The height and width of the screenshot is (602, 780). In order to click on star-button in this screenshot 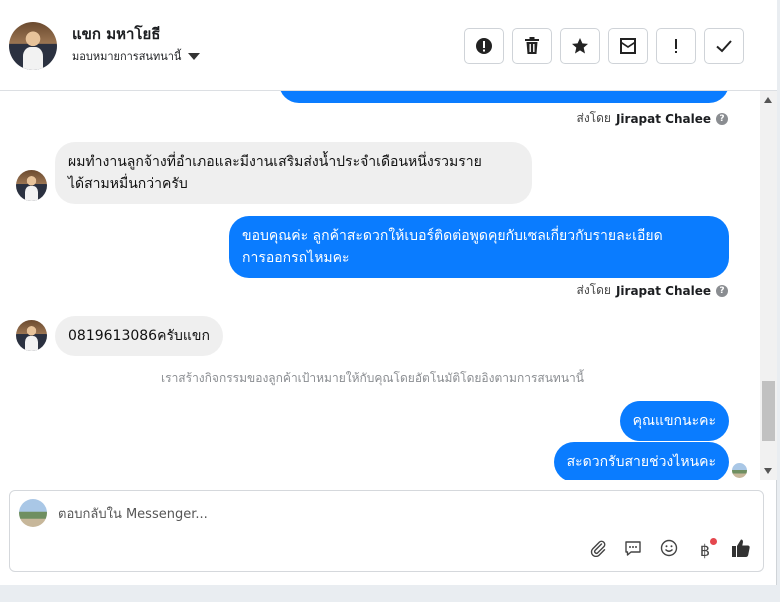, I will do `click(580, 46)`.